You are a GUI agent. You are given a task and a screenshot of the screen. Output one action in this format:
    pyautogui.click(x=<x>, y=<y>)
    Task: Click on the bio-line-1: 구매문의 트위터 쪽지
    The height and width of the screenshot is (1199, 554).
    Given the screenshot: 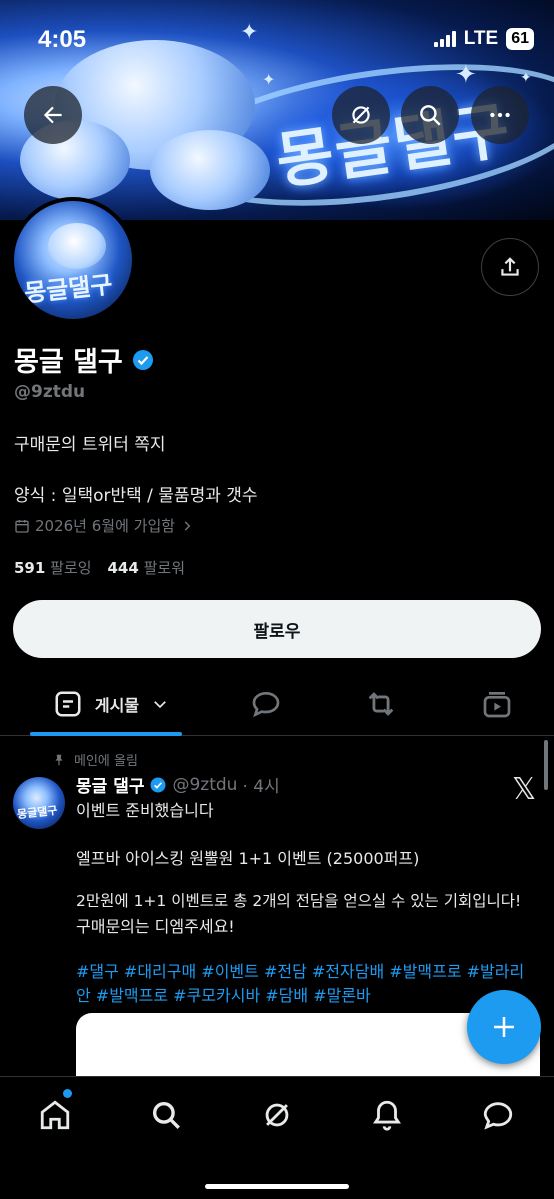 What is the action you would take?
    pyautogui.click(x=90, y=445)
    